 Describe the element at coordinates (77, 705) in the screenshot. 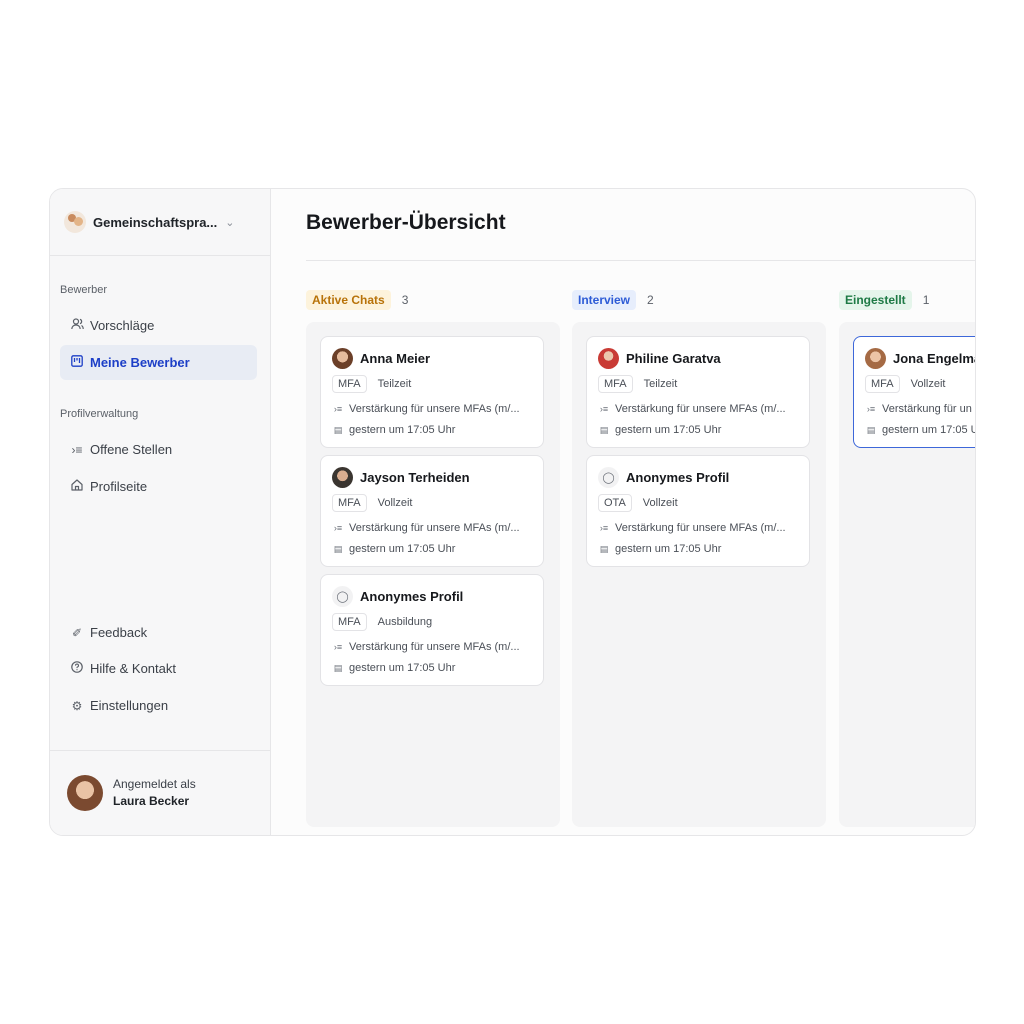

I see `gear-icon: ⚙` at that location.